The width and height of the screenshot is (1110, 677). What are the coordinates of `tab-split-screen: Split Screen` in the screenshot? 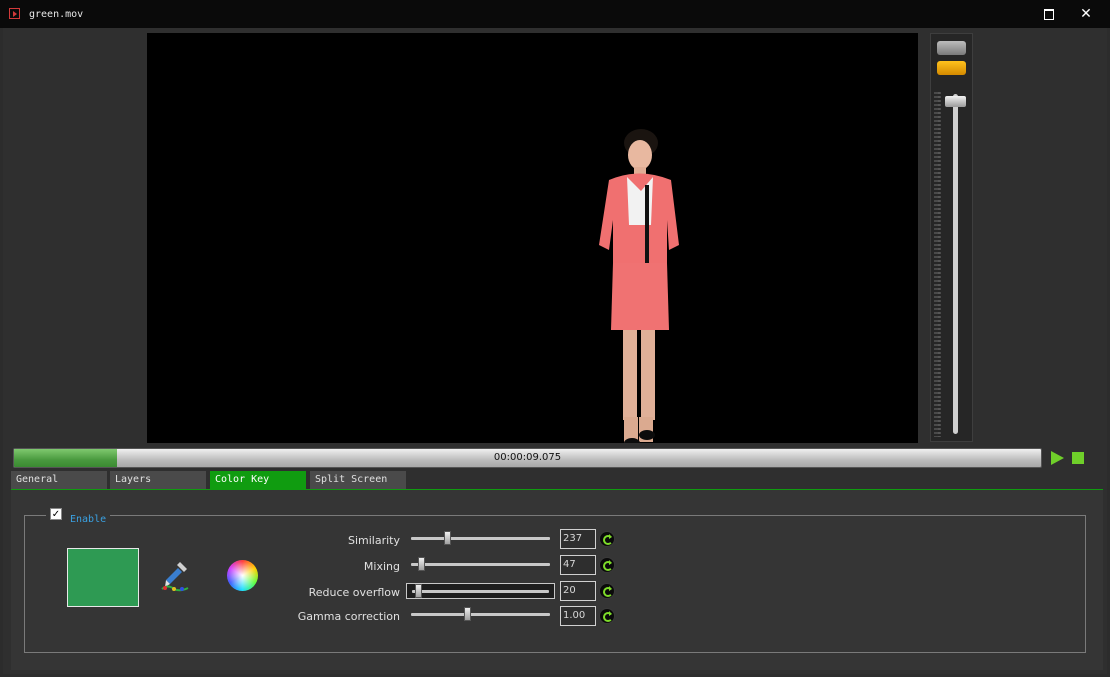 It's located at (358, 480).